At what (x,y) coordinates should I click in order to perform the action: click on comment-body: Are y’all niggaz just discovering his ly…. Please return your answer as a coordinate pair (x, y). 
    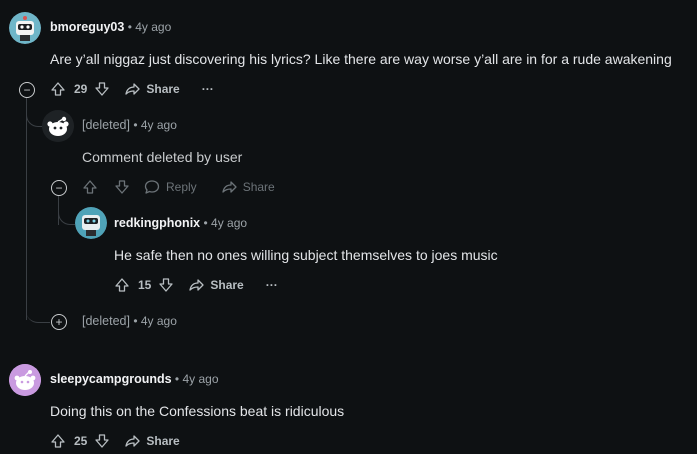
    Looking at the image, I should click on (361, 59).